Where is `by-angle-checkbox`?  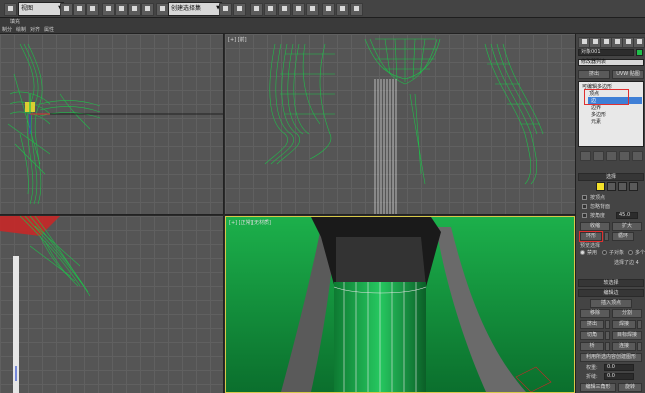 by-angle-checkbox is located at coordinates (584, 215).